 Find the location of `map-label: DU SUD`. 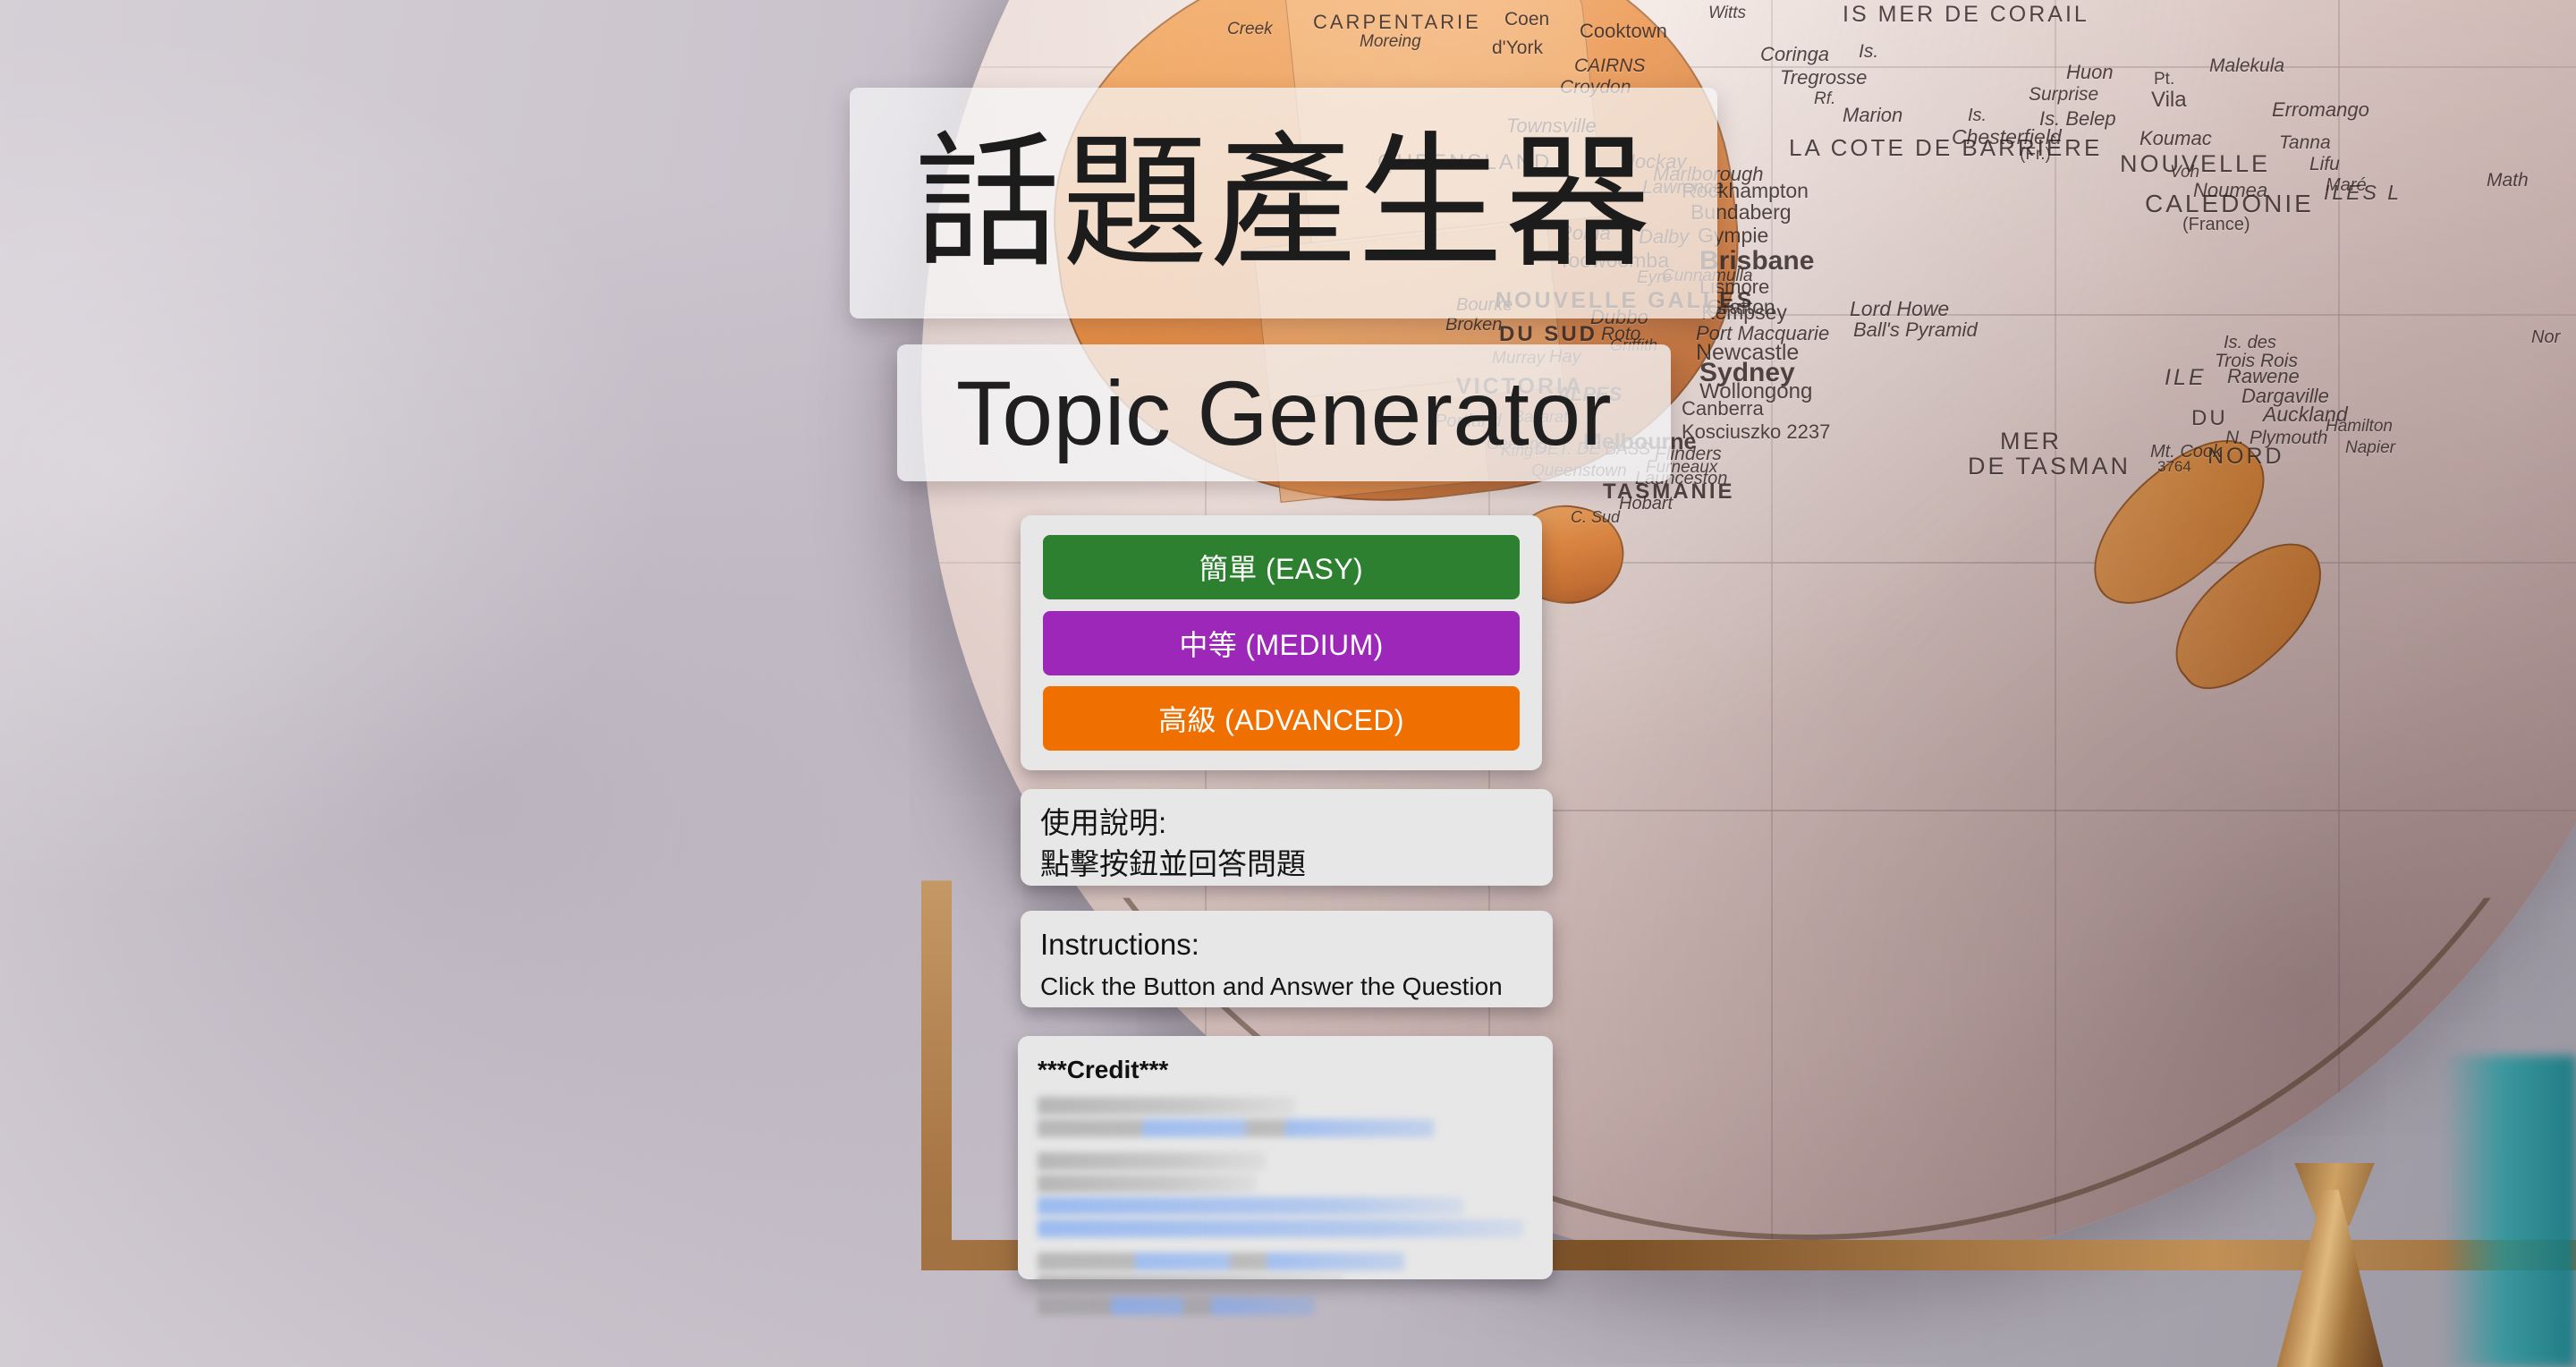

map-label: DU SUD is located at coordinates (1548, 334).